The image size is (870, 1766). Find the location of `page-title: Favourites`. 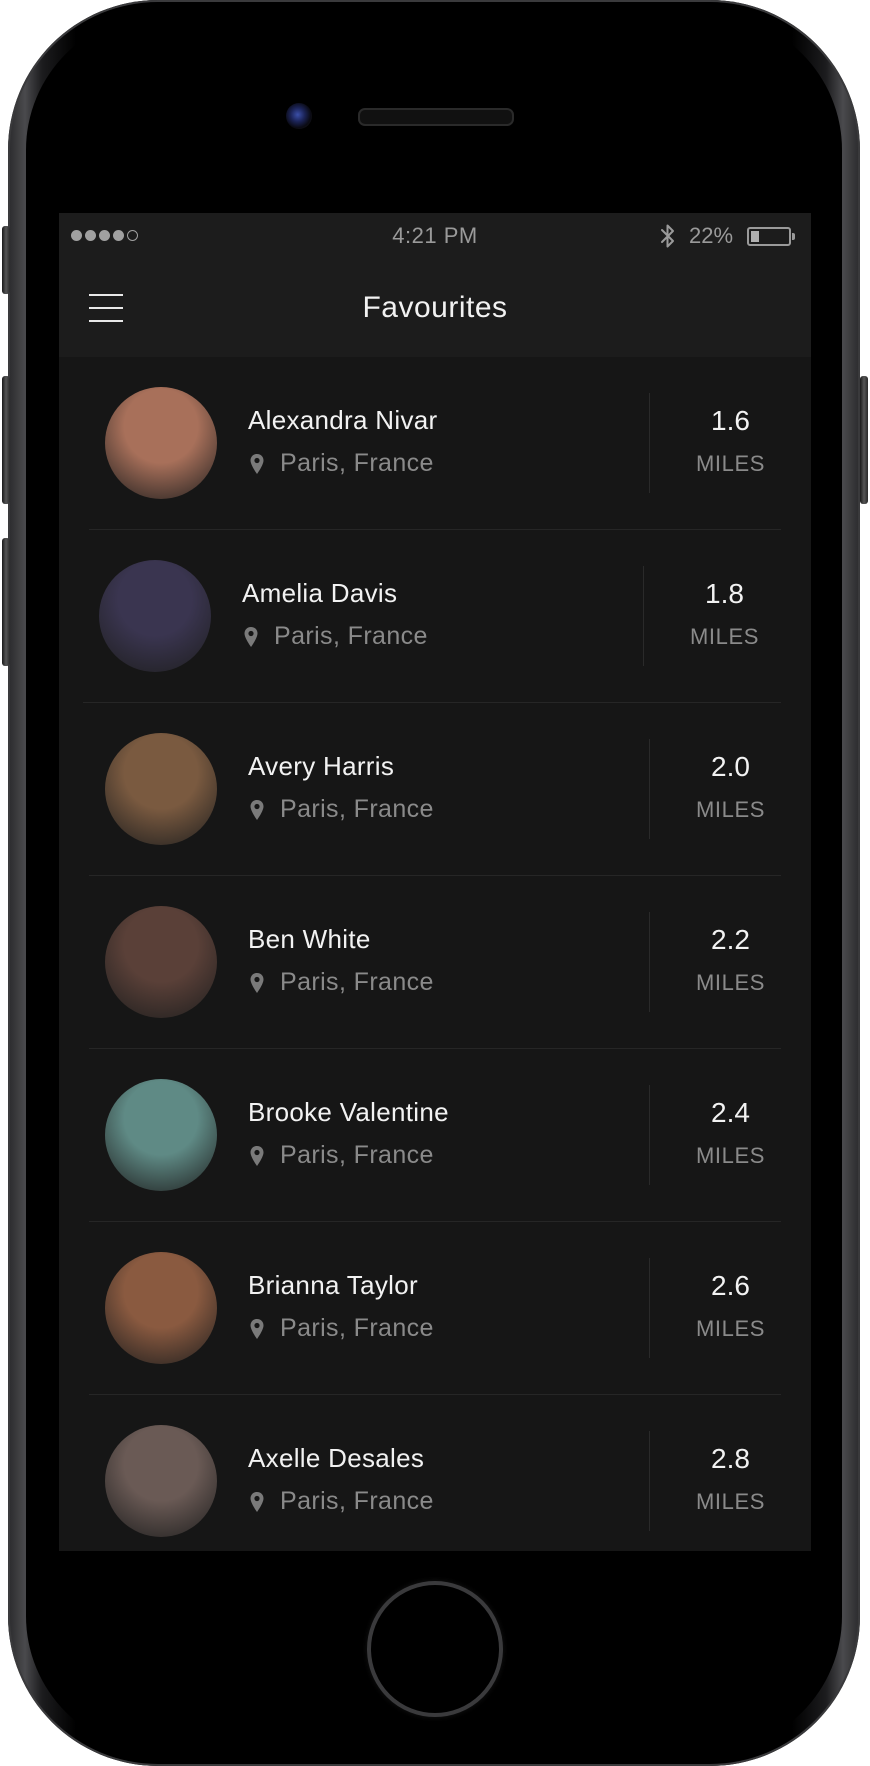

page-title: Favourites is located at coordinates (435, 307).